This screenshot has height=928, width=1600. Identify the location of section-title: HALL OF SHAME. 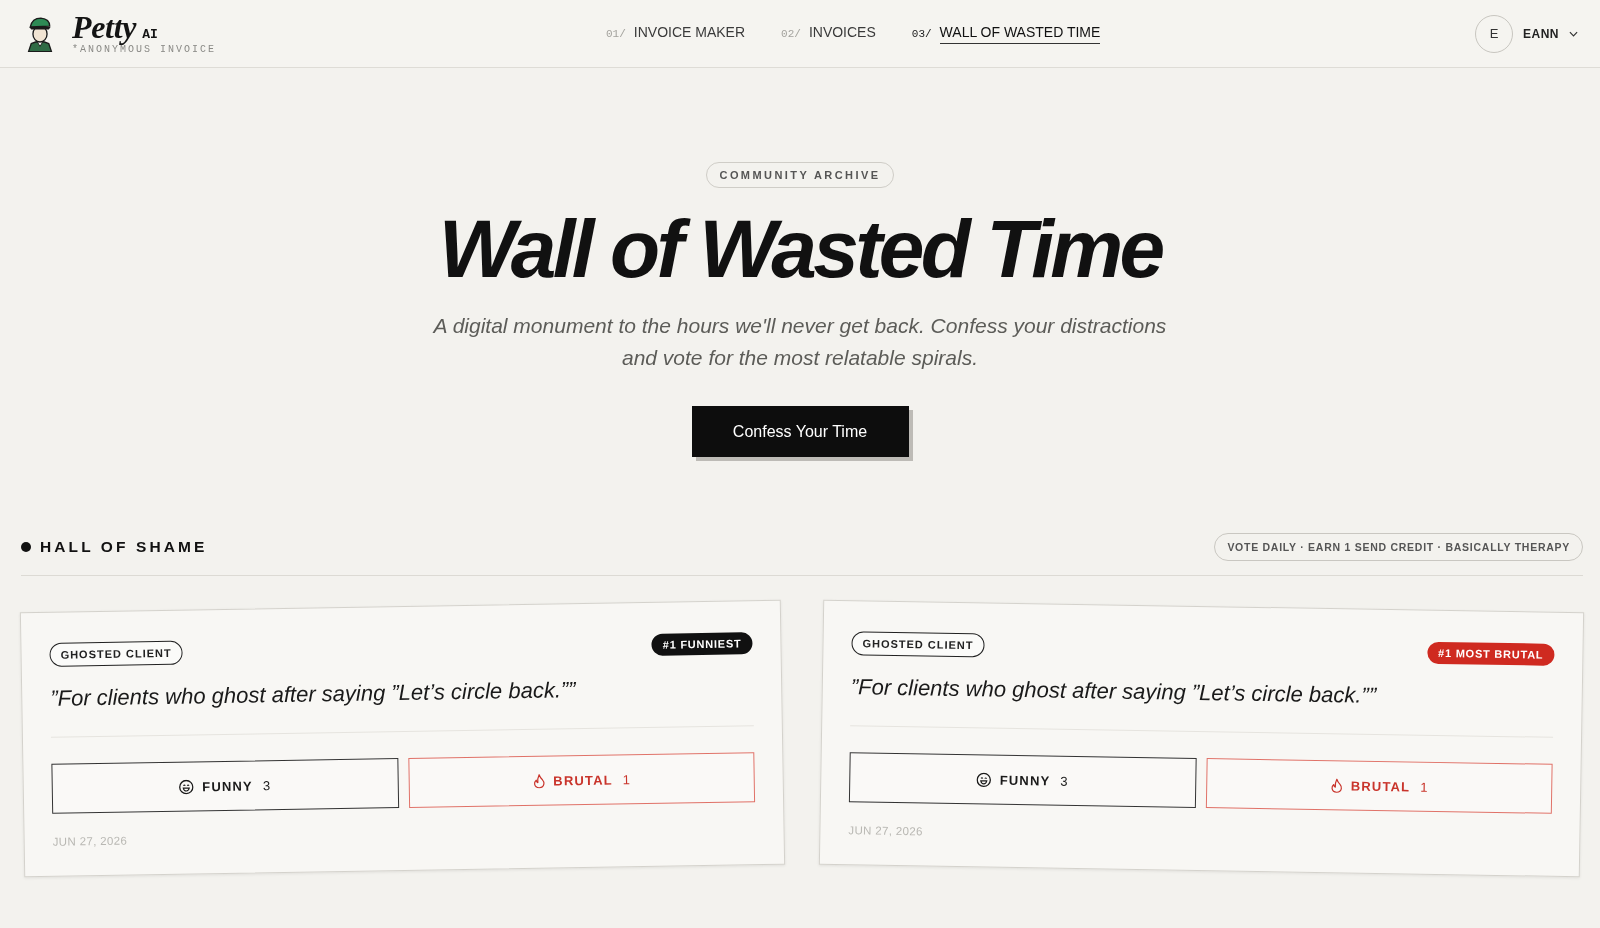
(124, 547).